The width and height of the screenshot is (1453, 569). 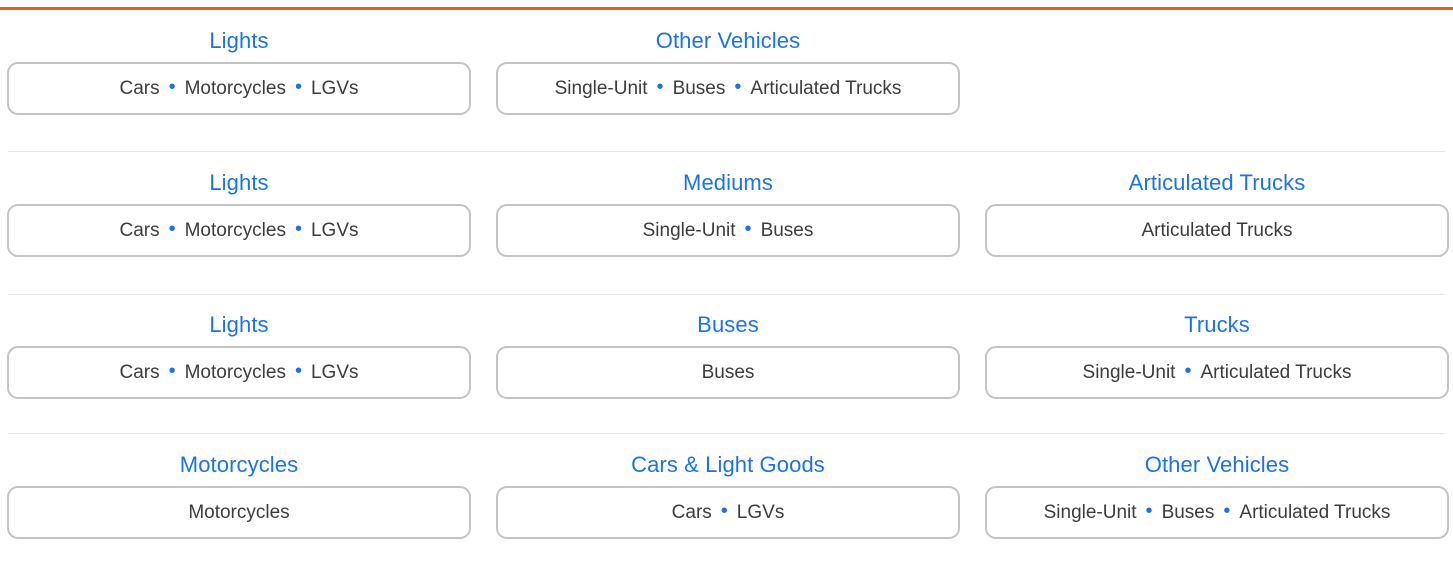 What do you see at coordinates (1217, 182) in the screenshot?
I see `group-title: Articulated Trucks` at bounding box center [1217, 182].